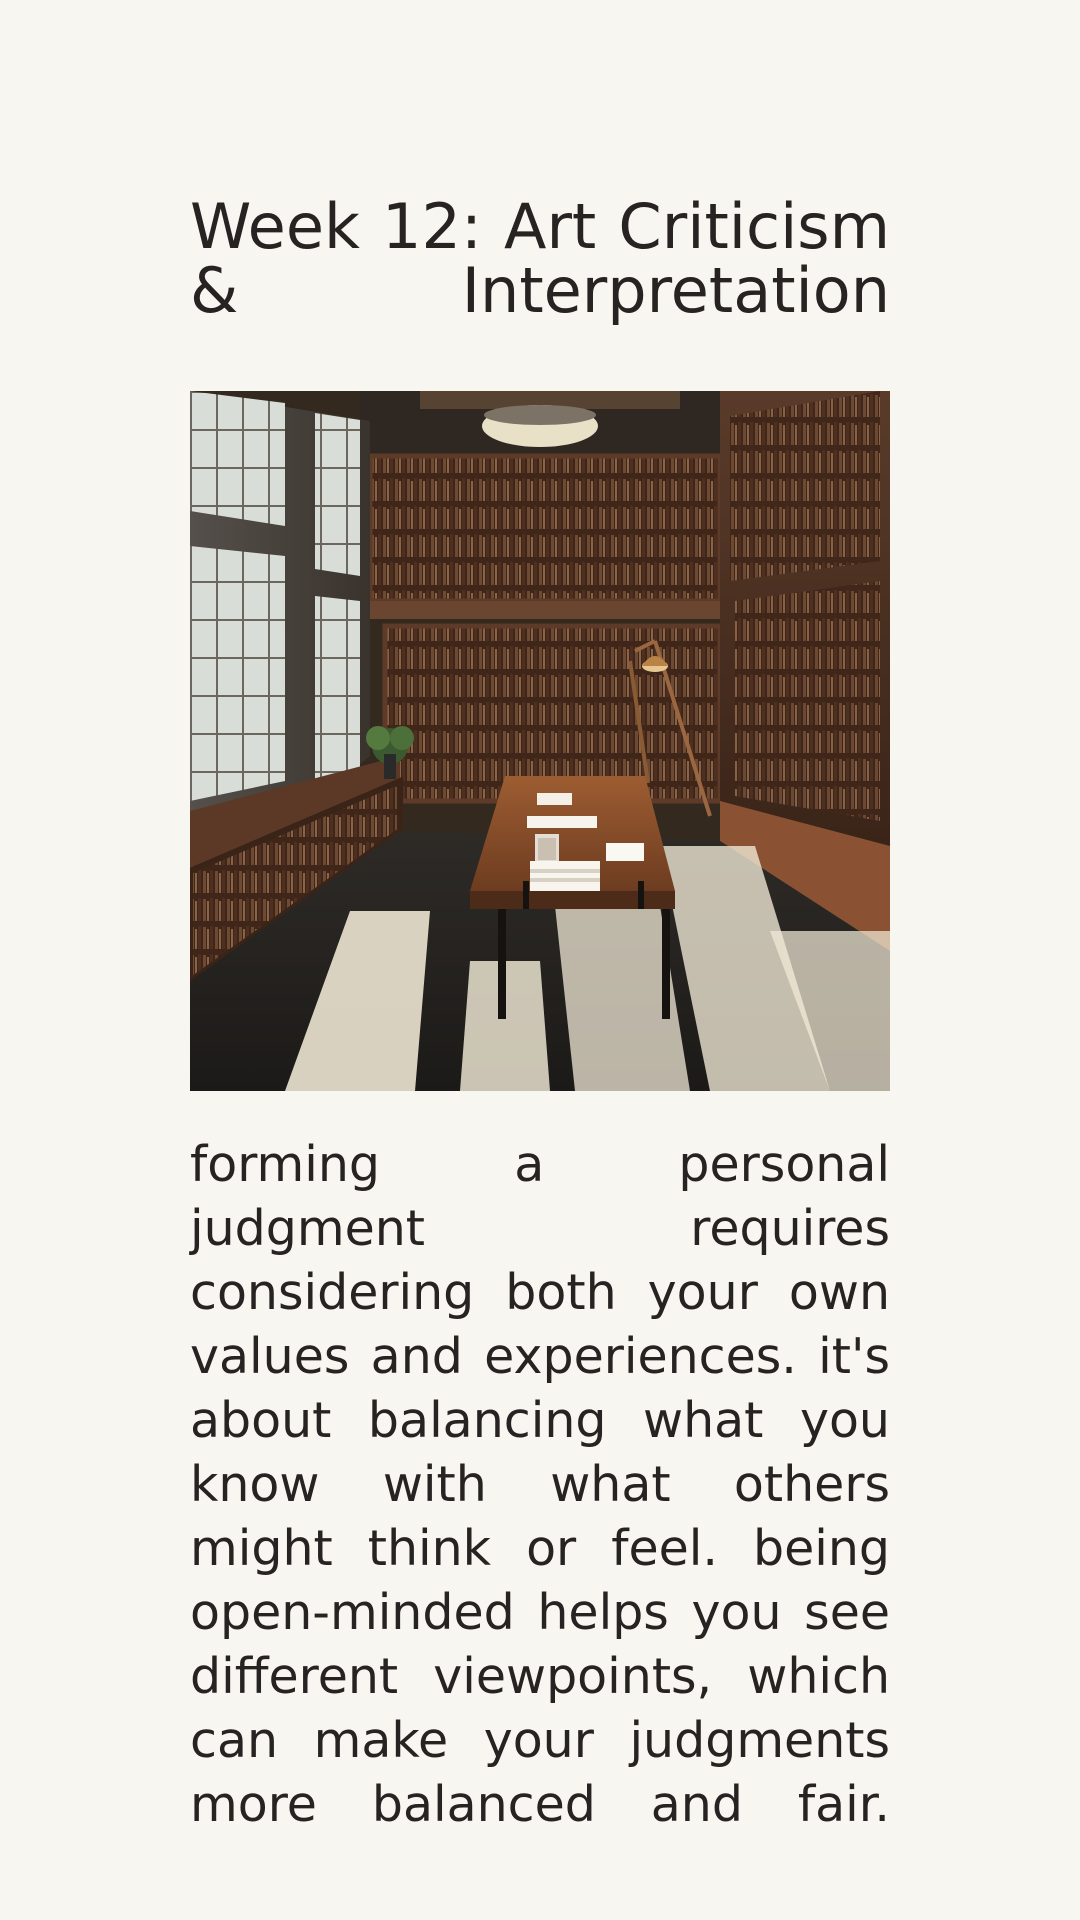 The image size is (1080, 1920). Describe the element at coordinates (540, 258) in the screenshot. I see `page-title: Week 12: Art Criticism & Interpretation` at that location.